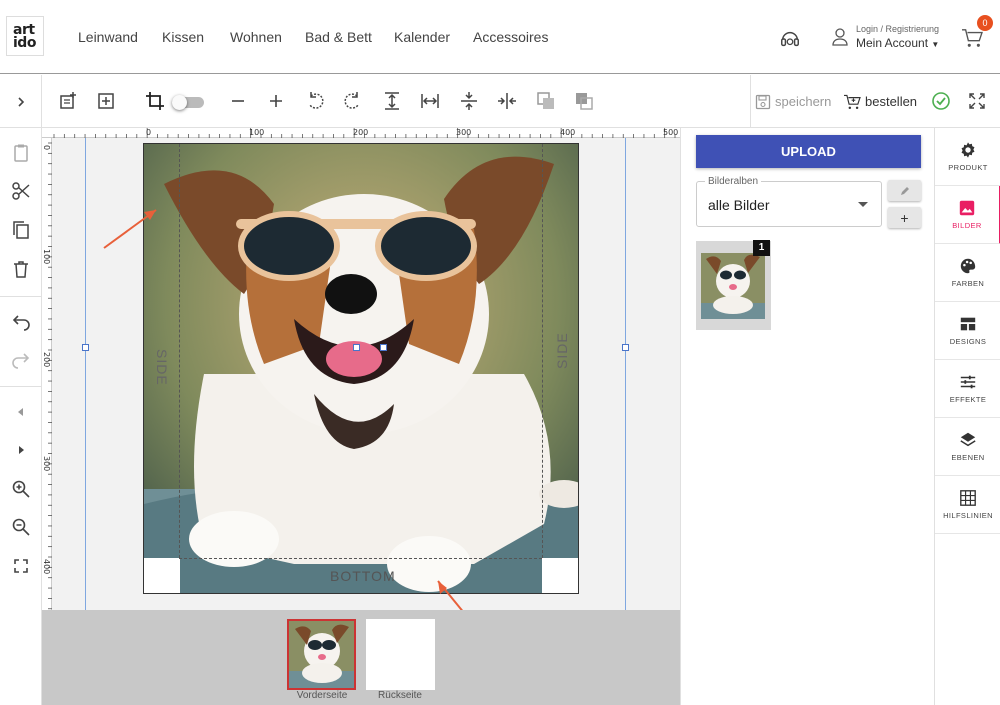 The image size is (1000, 705). Describe the element at coordinates (183, 37) in the screenshot. I see `nav-item-kissen: Kissen` at that location.